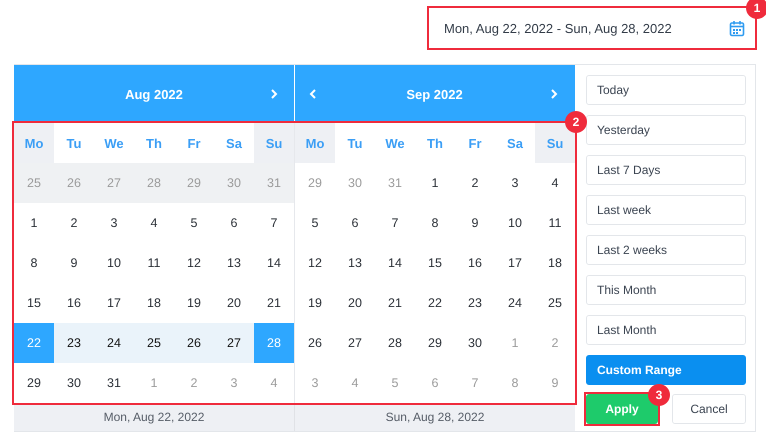 The height and width of the screenshot is (441, 766). I want to click on day-cell: 28, so click(395, 343).